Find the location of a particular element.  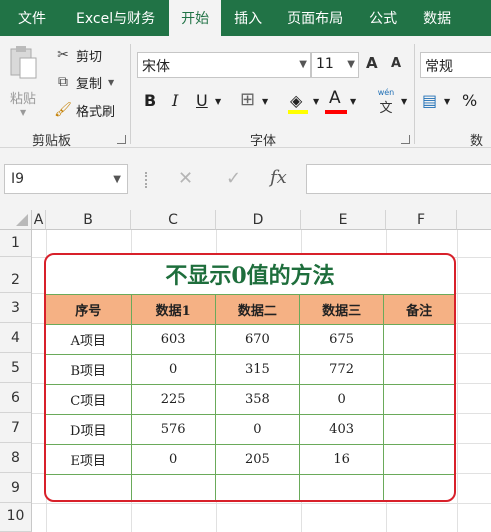

table-row is located at coordinates (250, 487).